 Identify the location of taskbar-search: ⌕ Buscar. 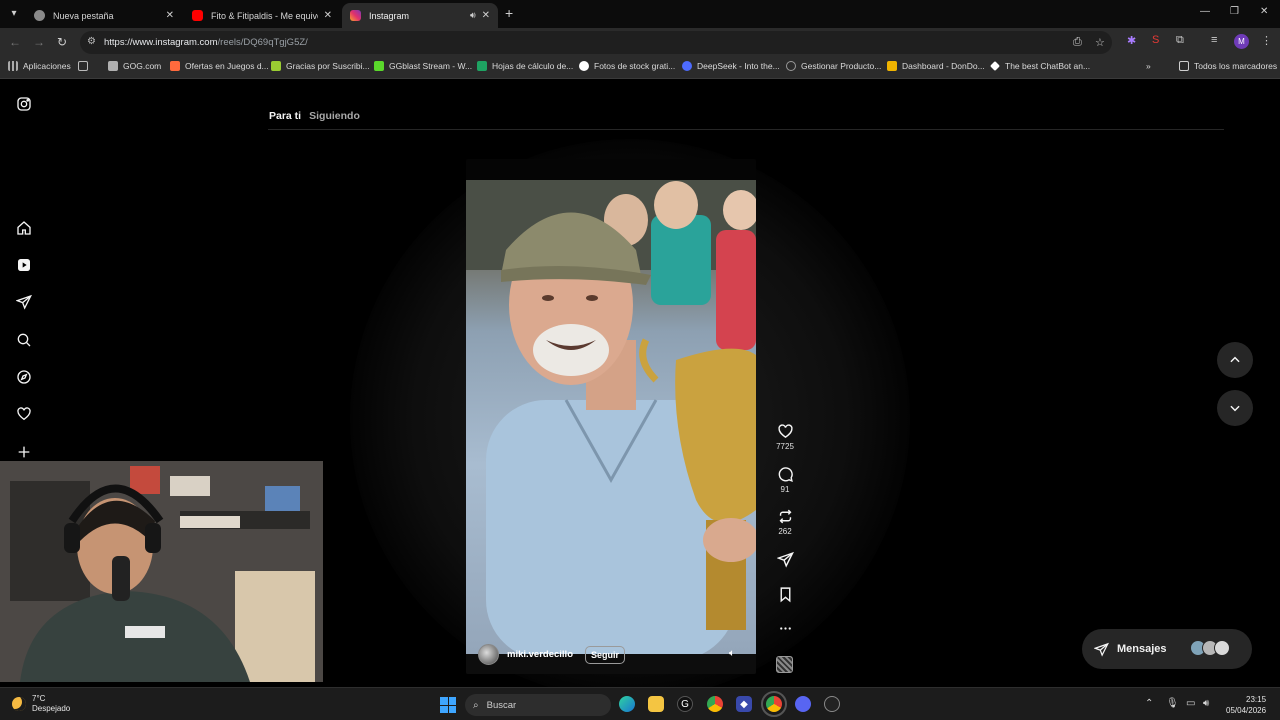
(538, 705).